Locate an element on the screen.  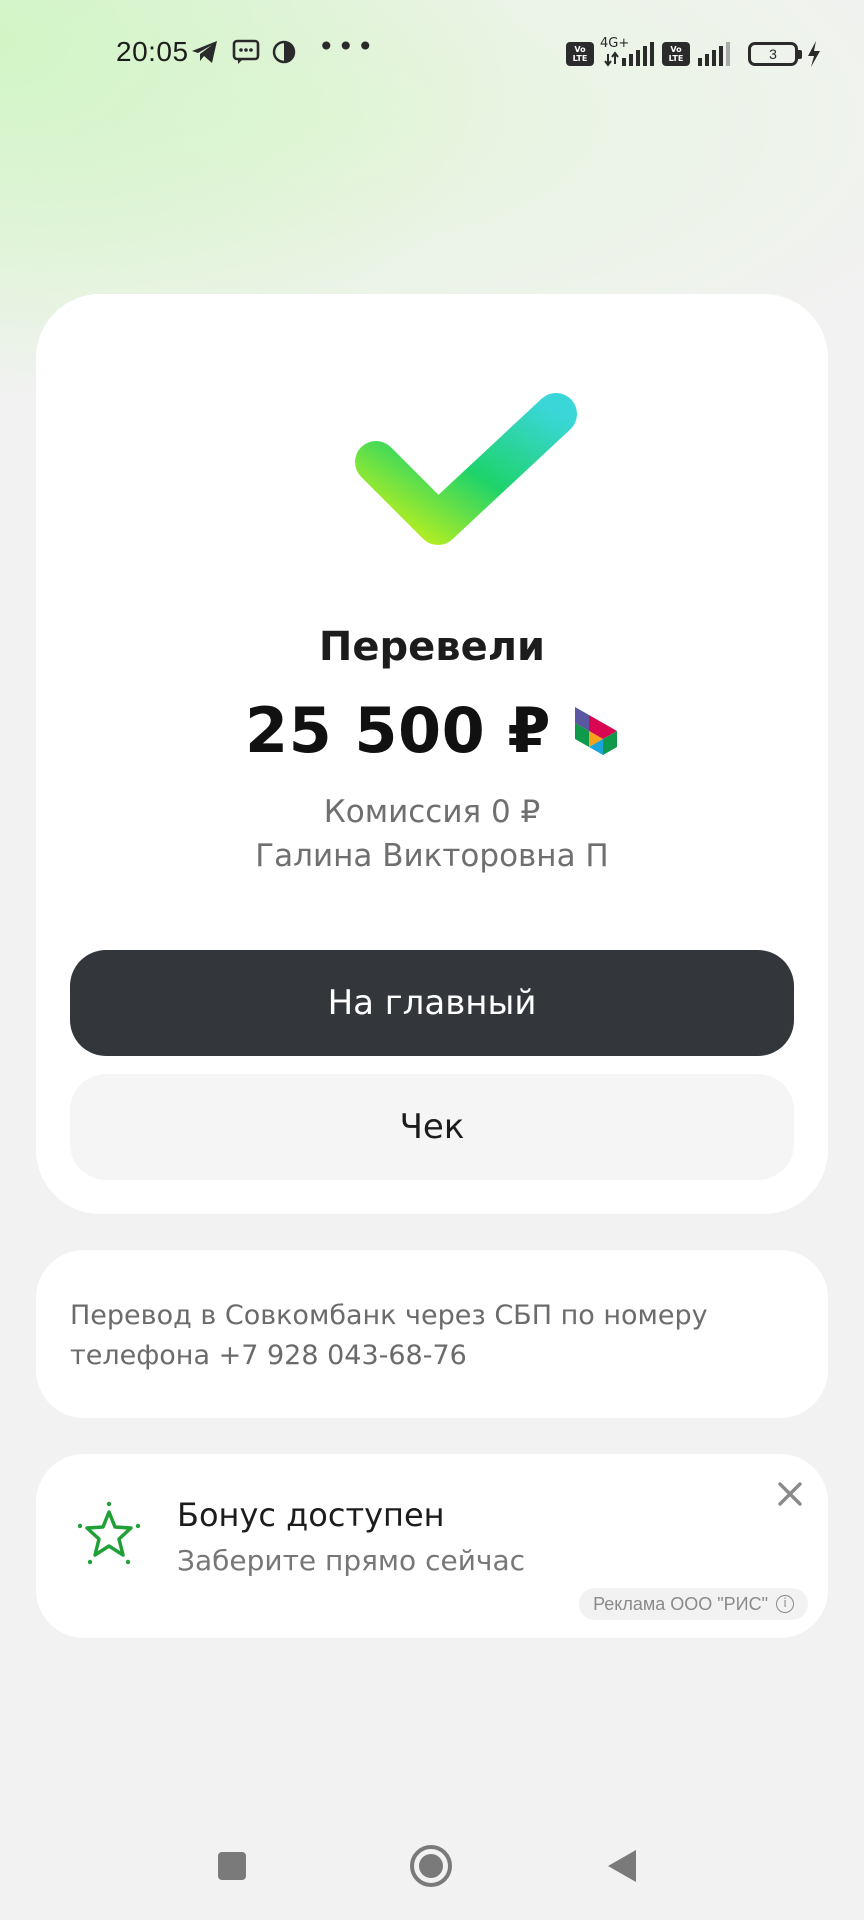
message-icon is located at coordinates (246, 52).